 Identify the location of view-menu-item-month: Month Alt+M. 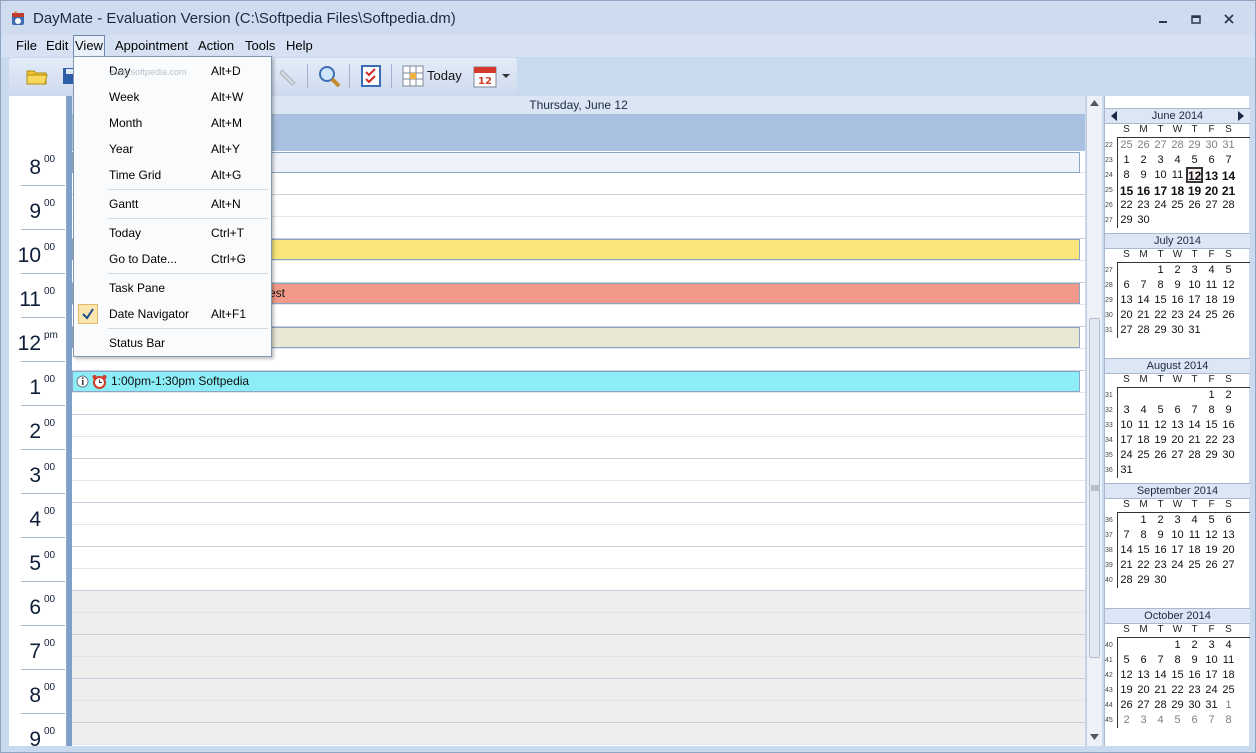
(172, 123).